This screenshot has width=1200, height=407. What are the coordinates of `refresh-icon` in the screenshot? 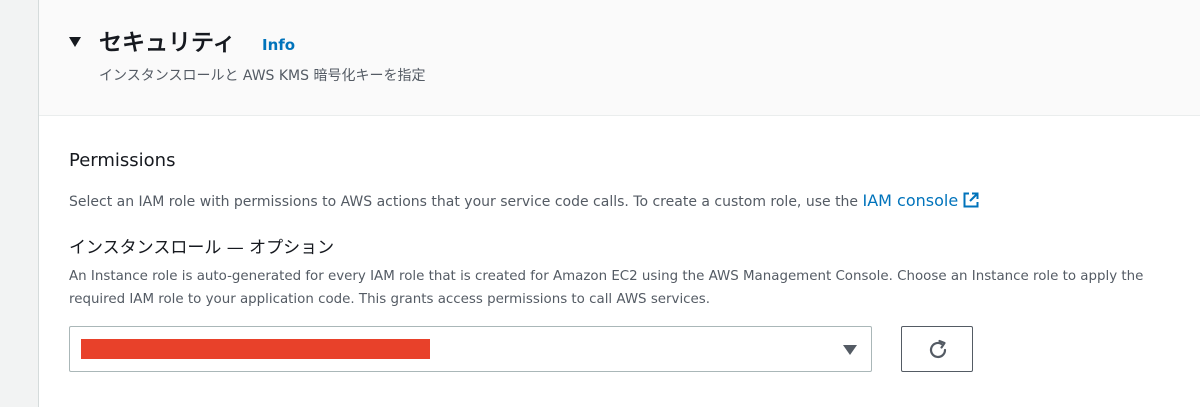 It's located at (938, 349).